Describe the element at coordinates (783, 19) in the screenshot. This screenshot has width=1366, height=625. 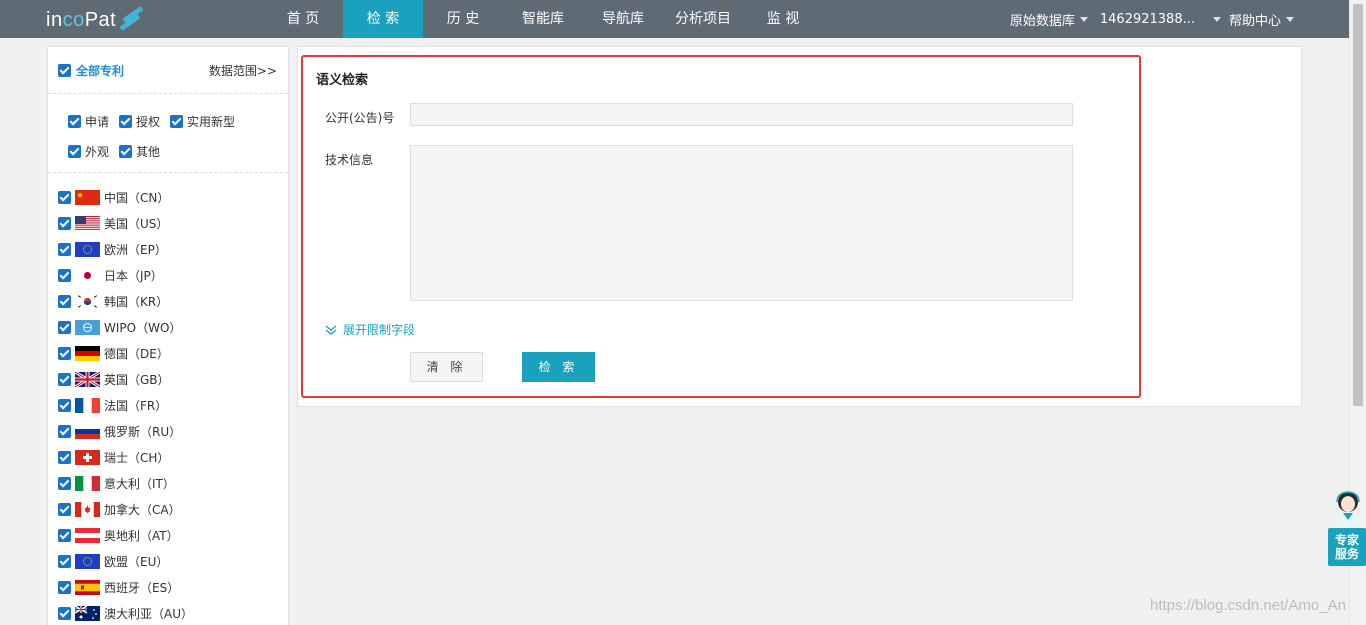
I see `nav-item: 监 视` at that location.